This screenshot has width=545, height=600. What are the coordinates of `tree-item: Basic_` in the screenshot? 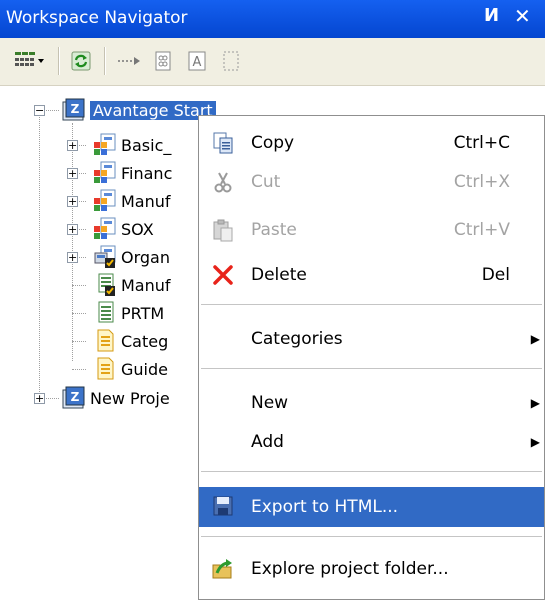 It's located at (131, 145).